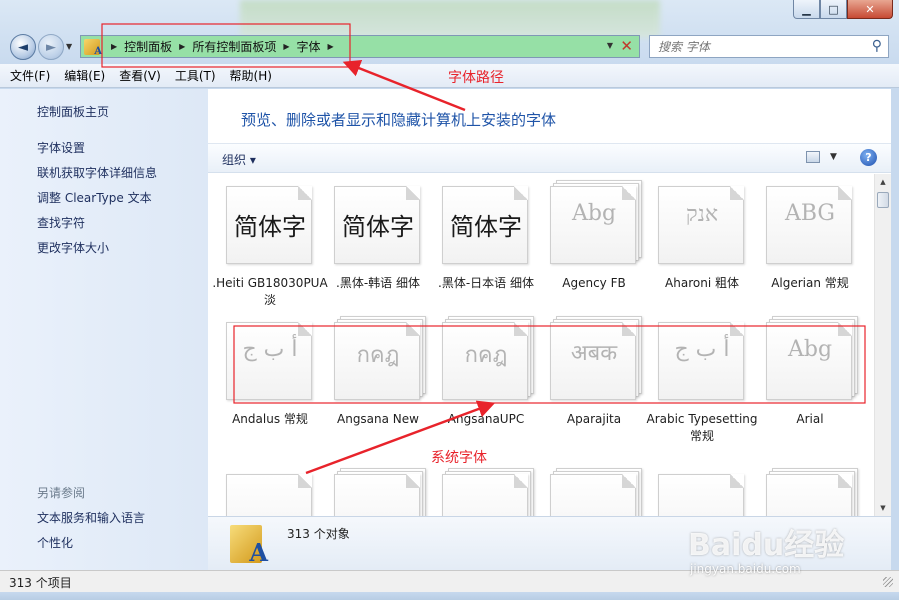  Describe the element at coordinates (883, 200) in the screenshot. I see `scroll-thumb` at that location.